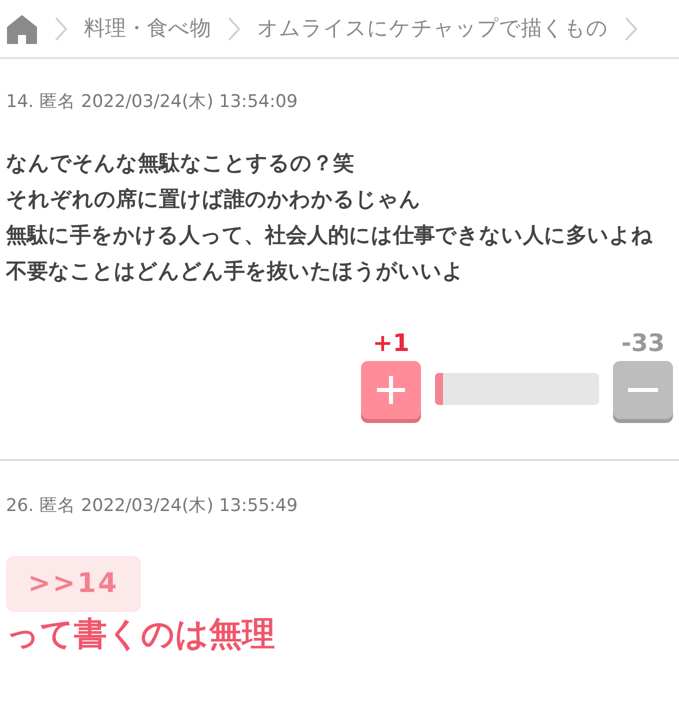 The height and width of the screenshot is (721, 679). Describe the element at coordinates (141, 634) in the screenshot. I see `comment-text: って書くのは無理` at that location.